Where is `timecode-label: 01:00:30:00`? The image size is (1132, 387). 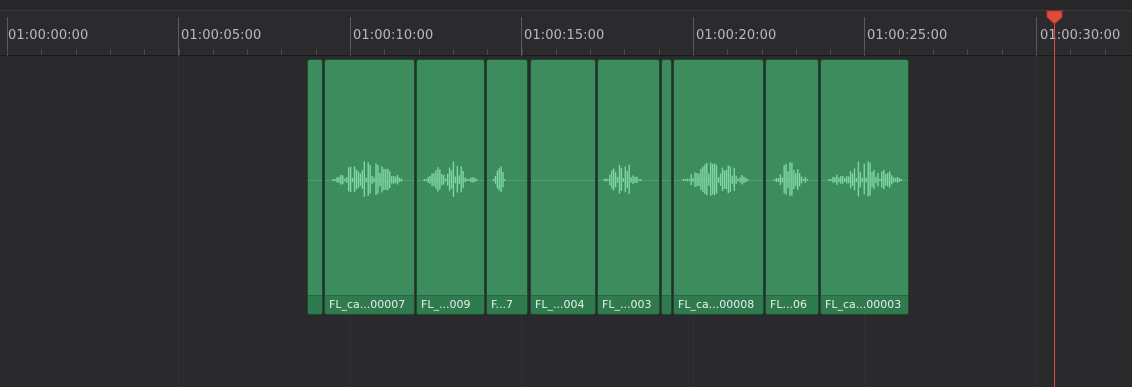 timecode-label: 01:00:30:00 is located at coordinates (1080, 35).